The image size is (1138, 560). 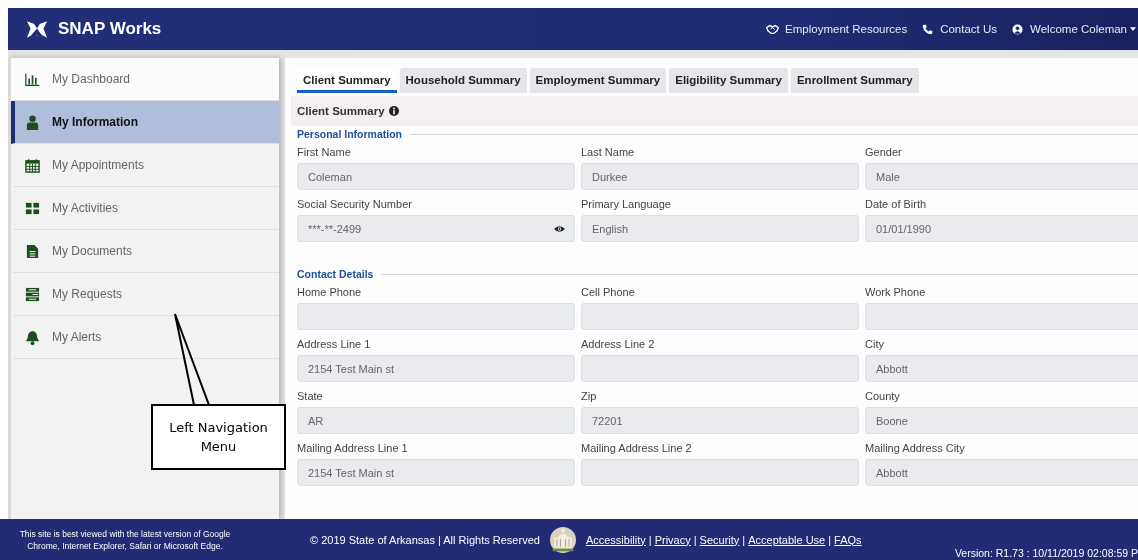 I want to click on capitol-building-icon, so click(x=562, y=539).